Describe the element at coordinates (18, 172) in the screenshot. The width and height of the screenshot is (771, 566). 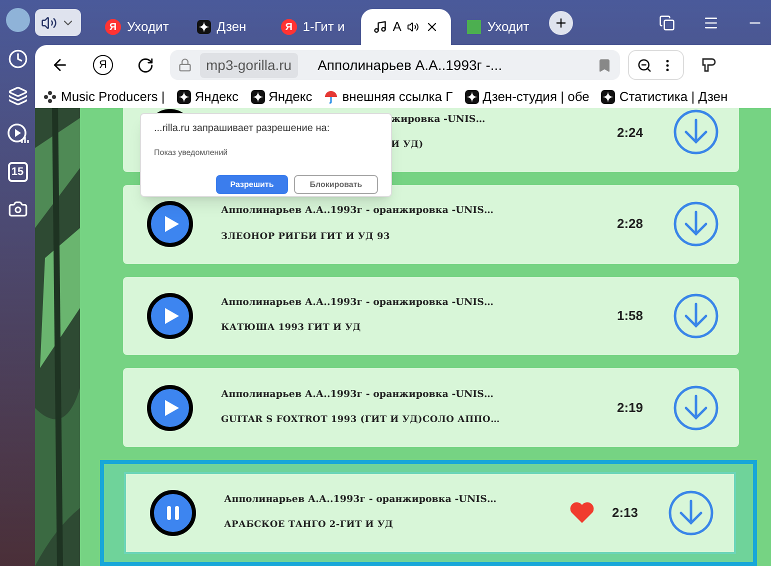
I see `calendar-icon: 15` at that location.